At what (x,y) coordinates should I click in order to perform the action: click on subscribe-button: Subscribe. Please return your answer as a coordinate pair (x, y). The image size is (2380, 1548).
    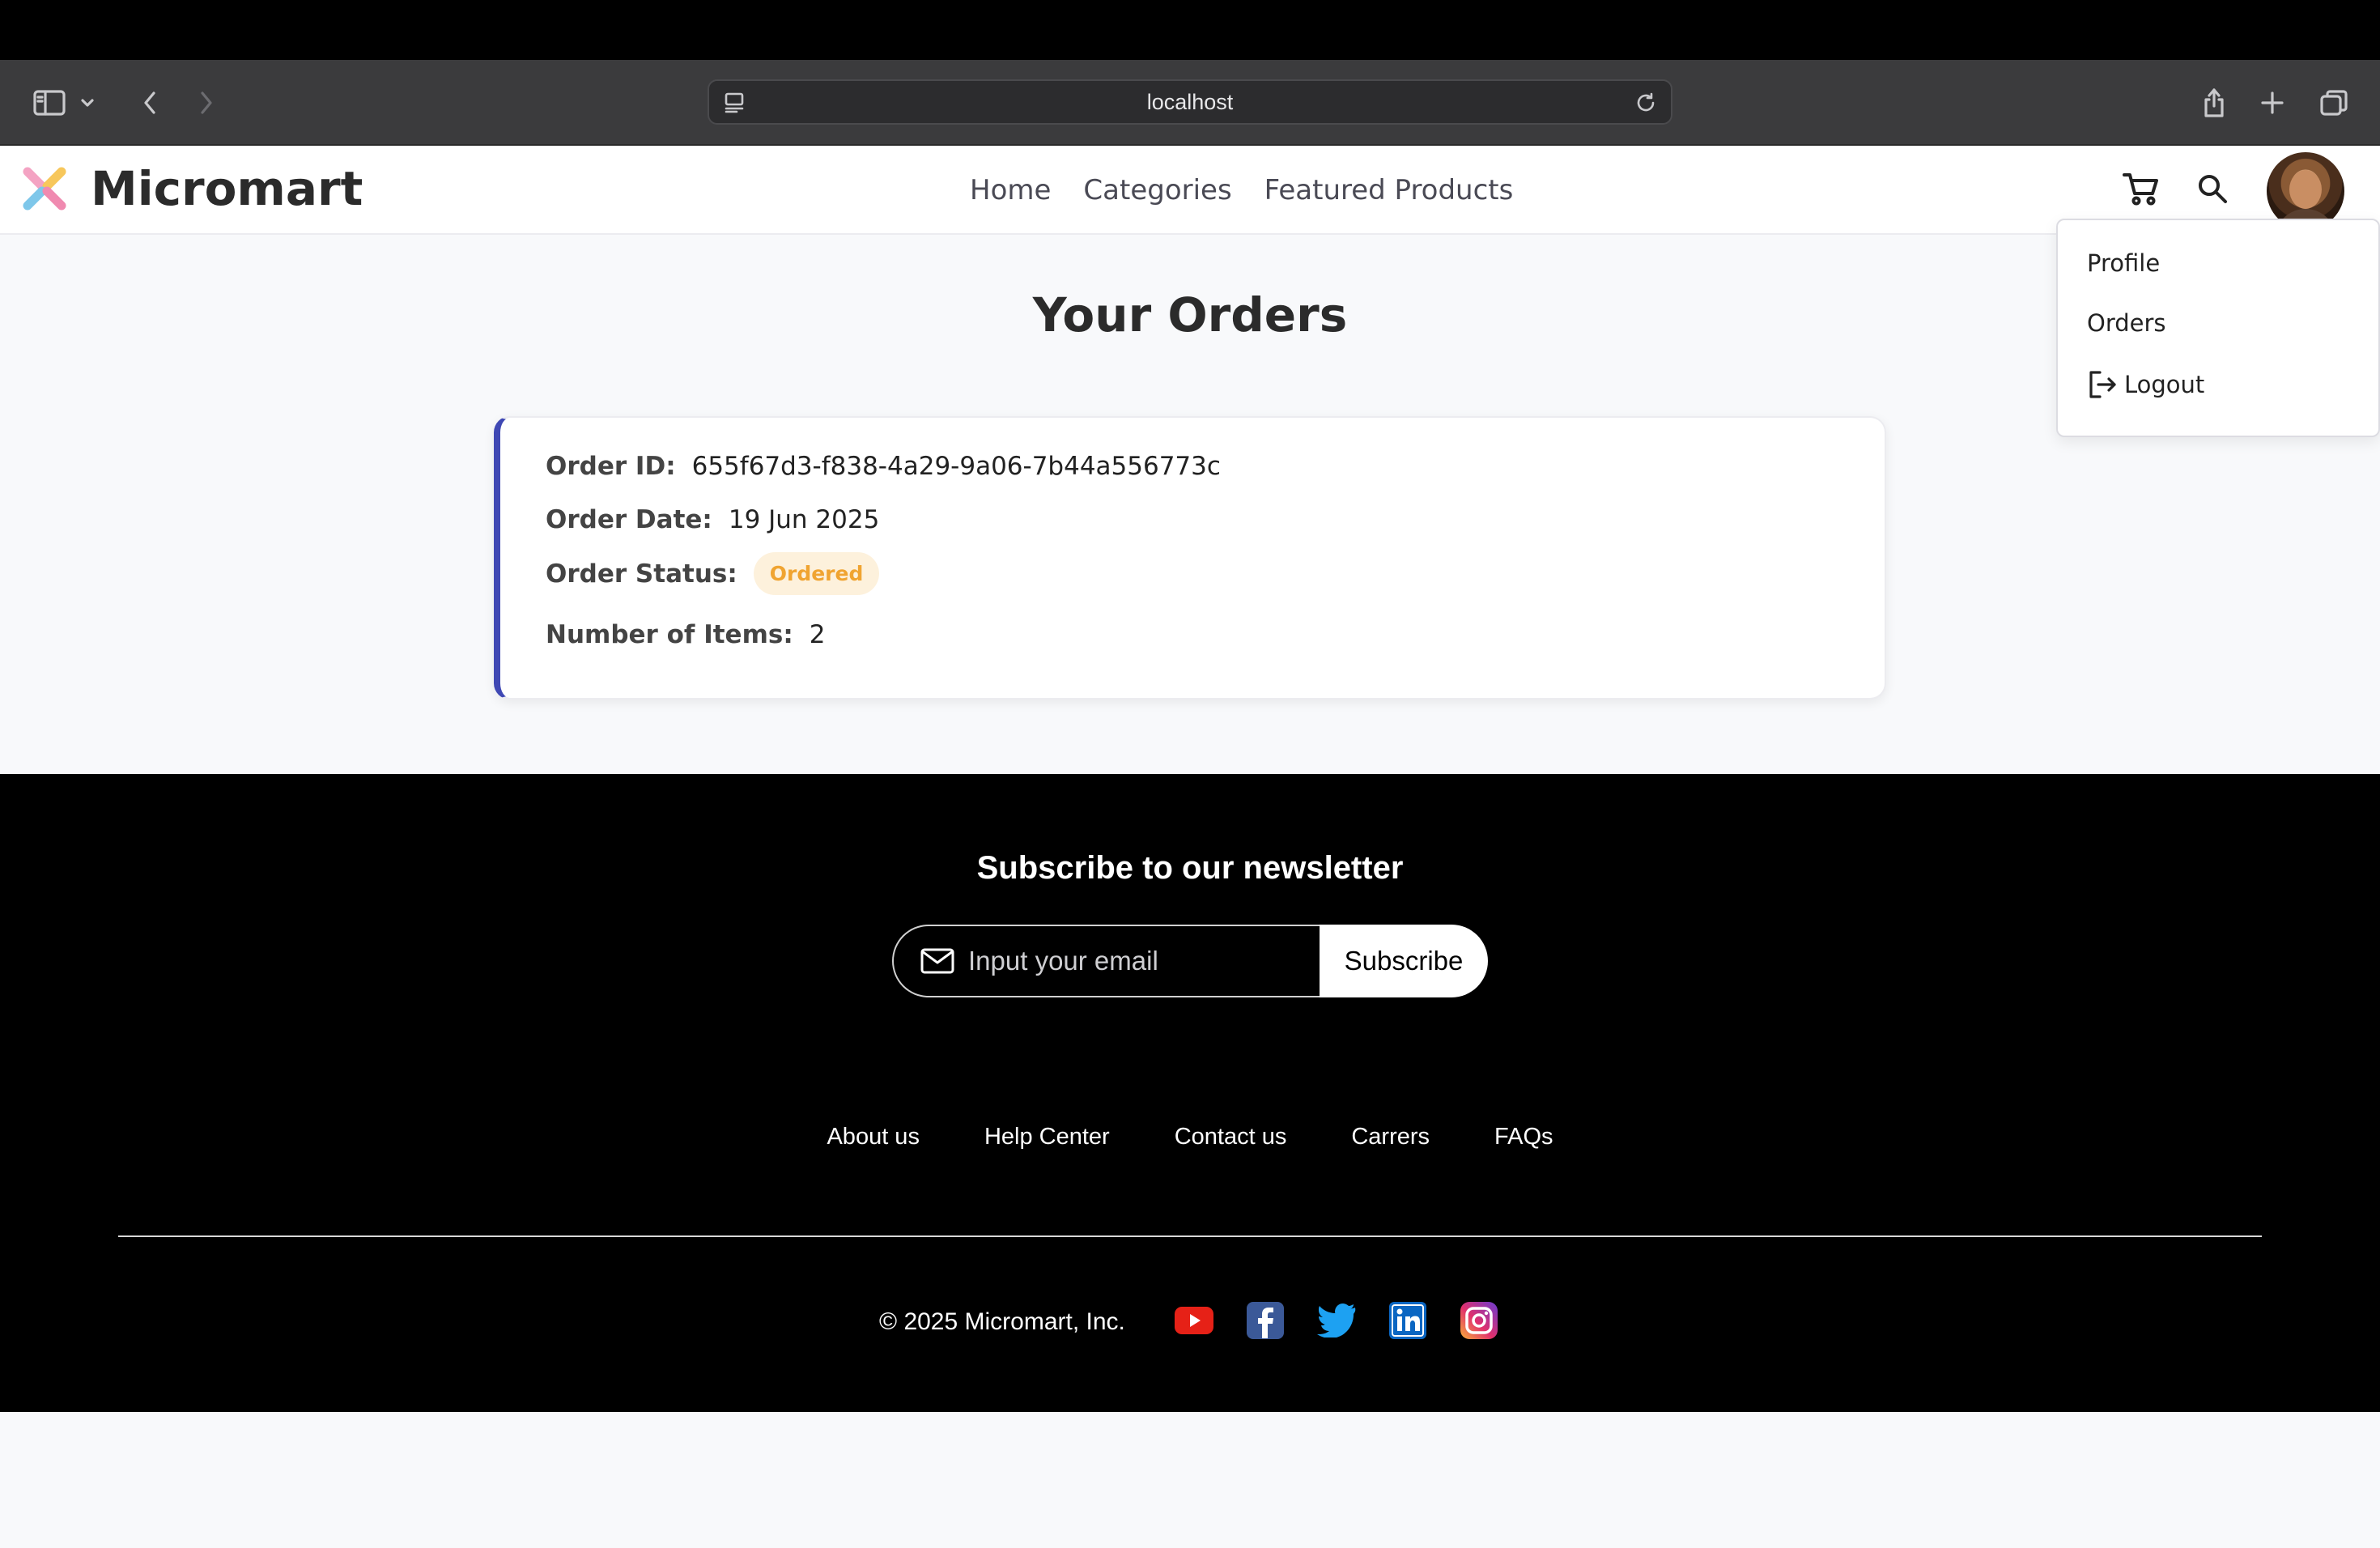
    Looking at the image, I should click on (1404, 961).